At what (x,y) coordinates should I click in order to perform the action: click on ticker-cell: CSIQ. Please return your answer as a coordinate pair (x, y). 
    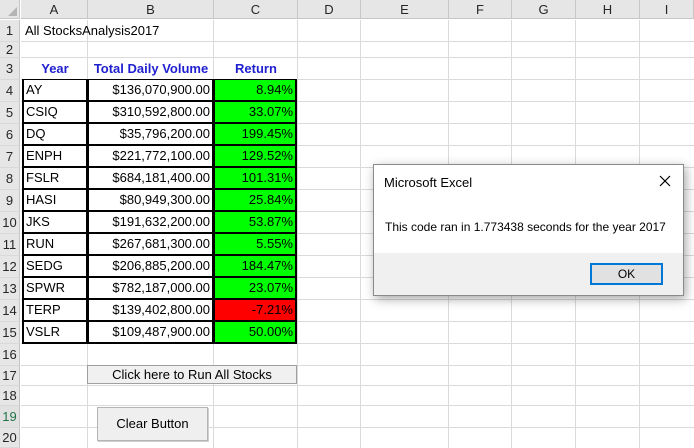
    Looking at the image, I should click on (55, 112).